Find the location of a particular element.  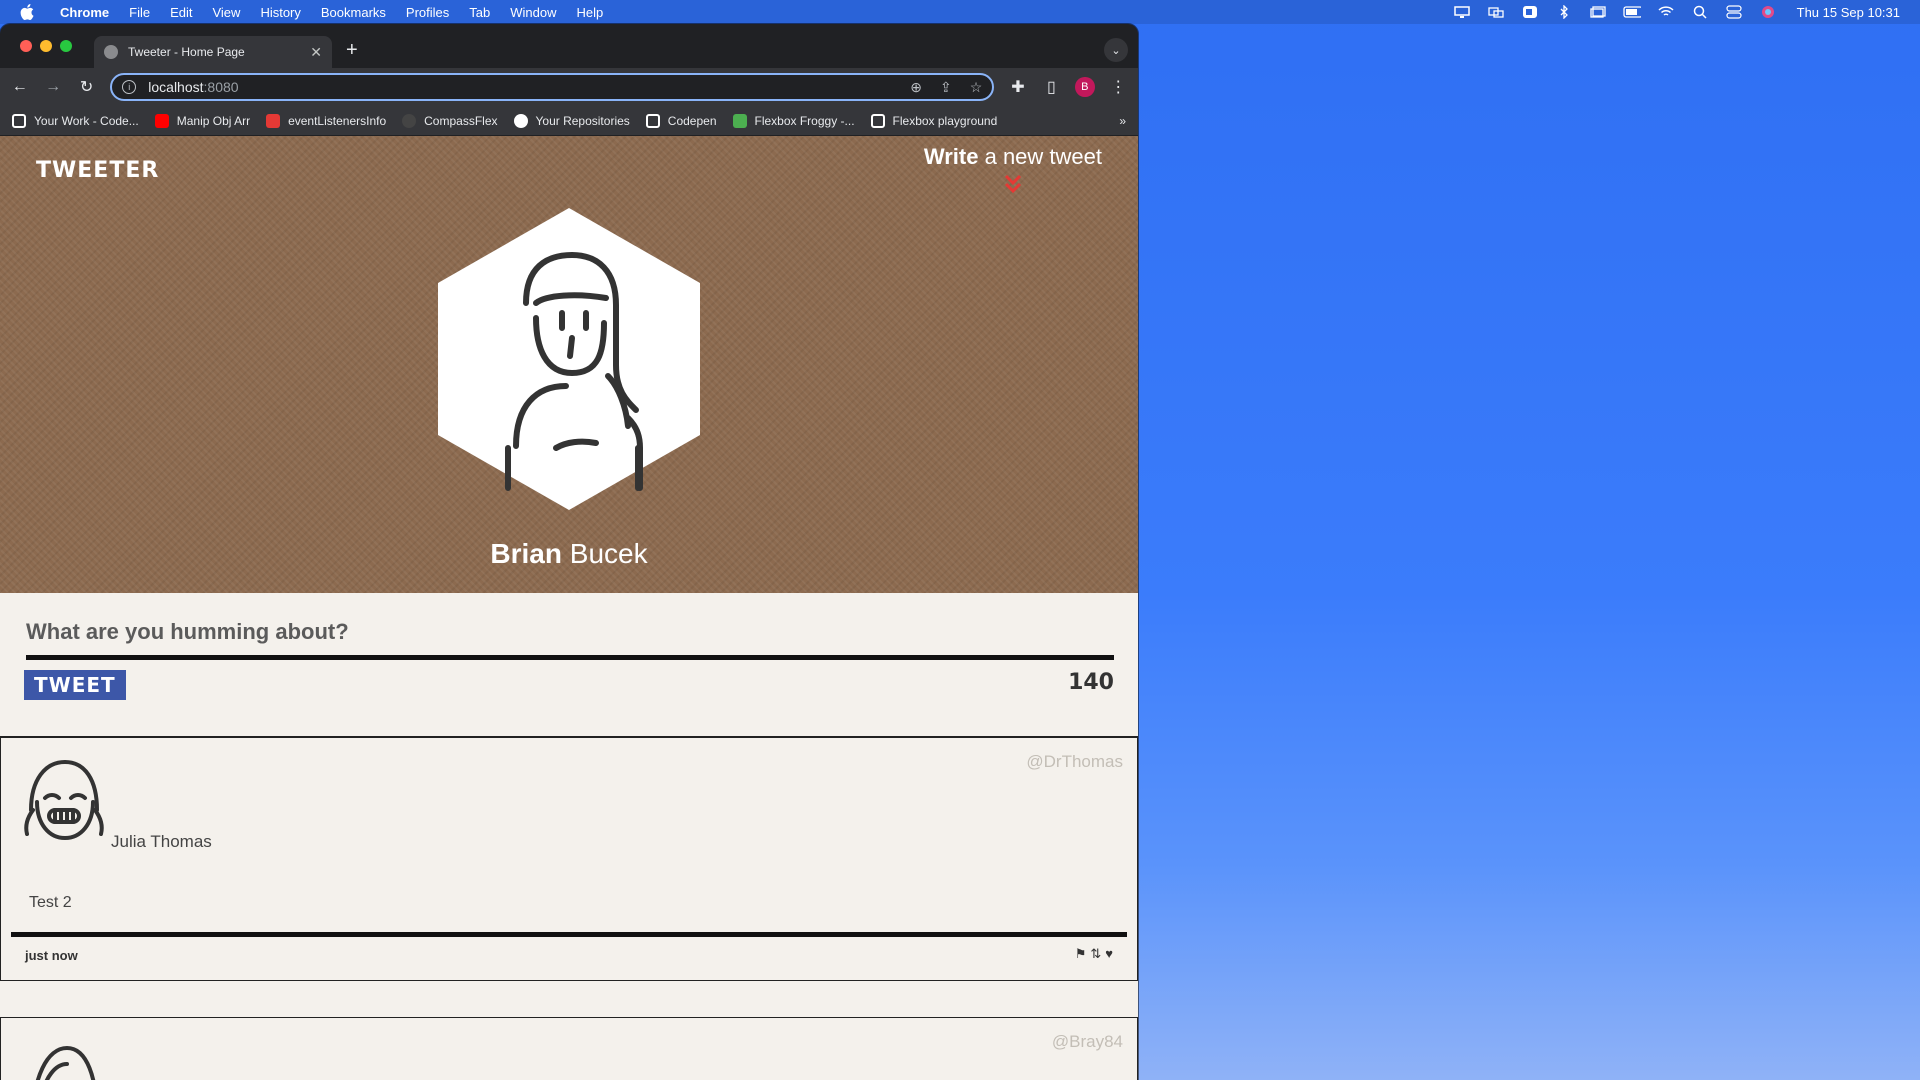

minimize-window-button is located at coordinates (46, 46).